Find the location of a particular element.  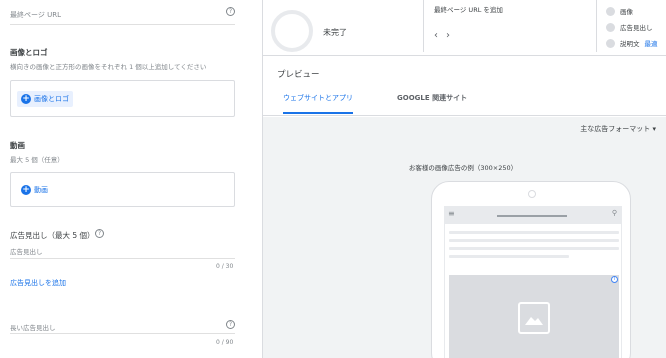

ad-strength-strip: 未完了 最終ページ URL を追加 ‹› 画像 広告見出し 説明文 最適 is located at coordinates (464, 28).